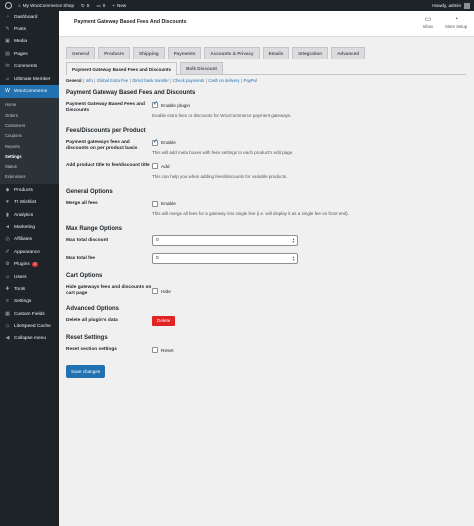 This screenshot has height=526, width=474. Describe the element at coordinates (164, 203) in the screenshot. I see `merge-control: Enable` at that location.